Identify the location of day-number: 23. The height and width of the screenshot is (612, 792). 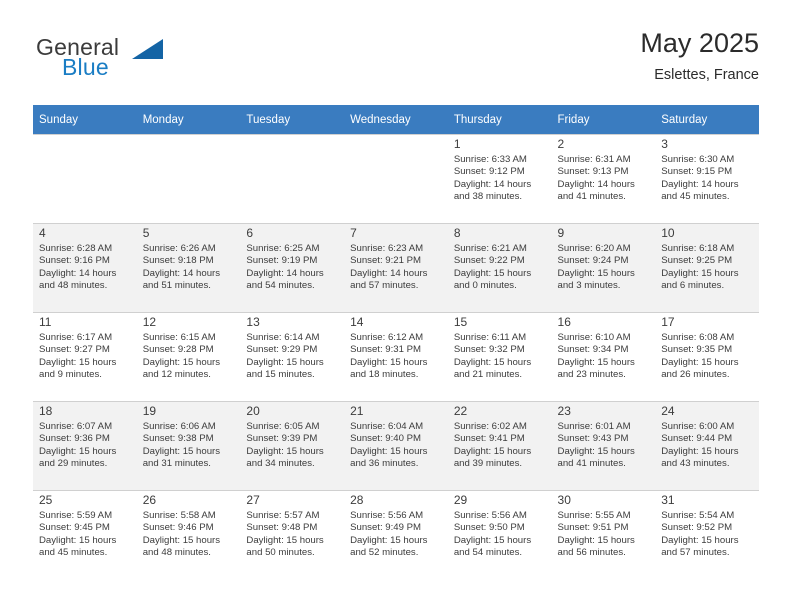
(564, 411).